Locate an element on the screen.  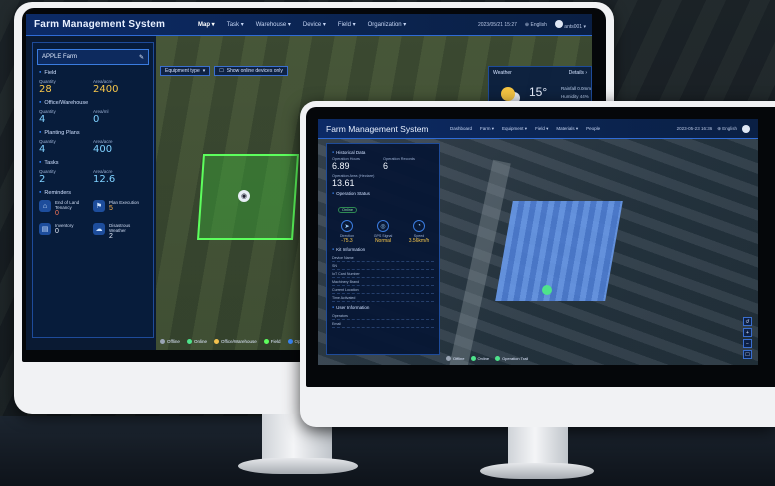
info-row: Machinery Brand is located at coordinates (383, 282).